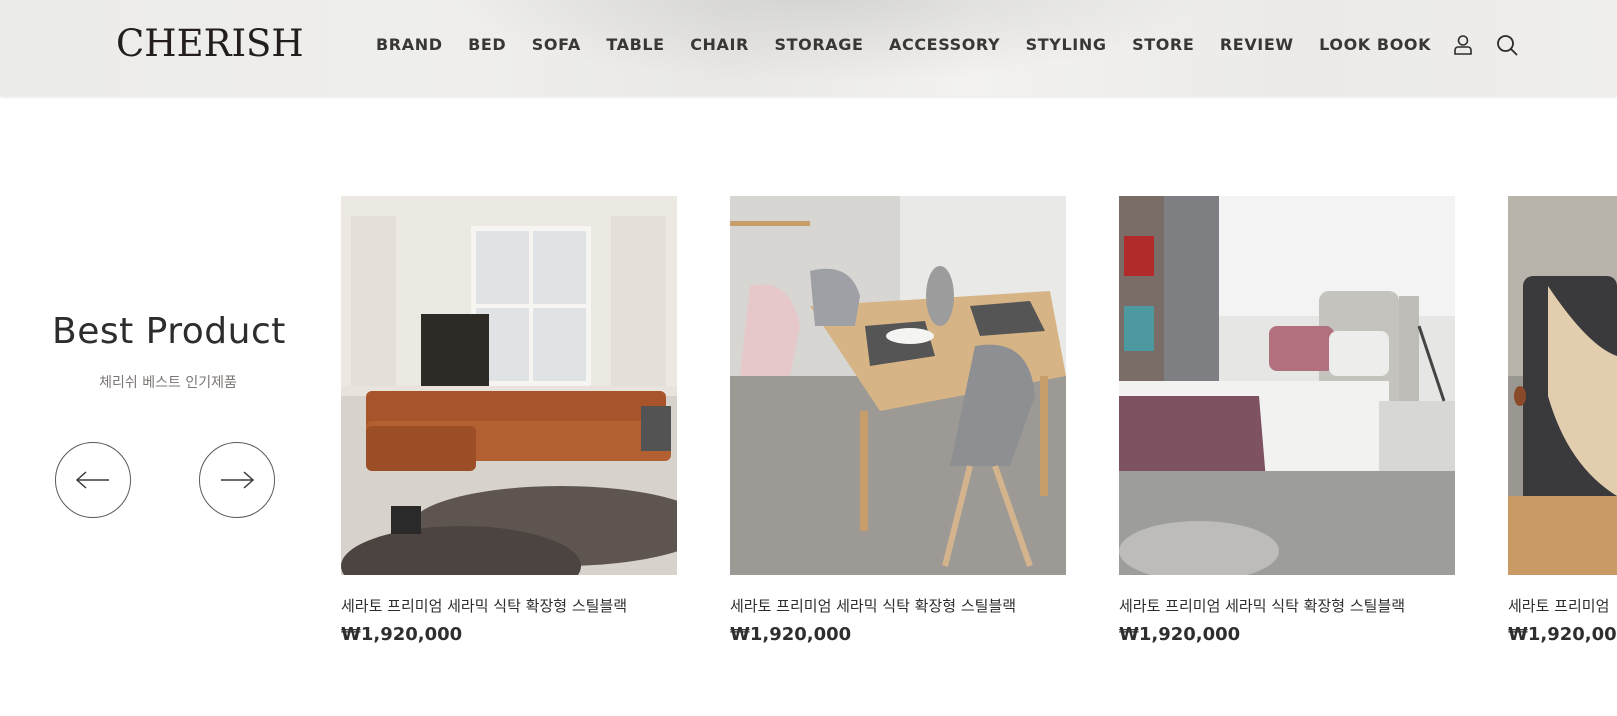 The height and width of the screenshot is (716, 1617). Describe the element at coordinates (1562, 385) in the screenshot. I see `product-image-dark-bed` at that location.